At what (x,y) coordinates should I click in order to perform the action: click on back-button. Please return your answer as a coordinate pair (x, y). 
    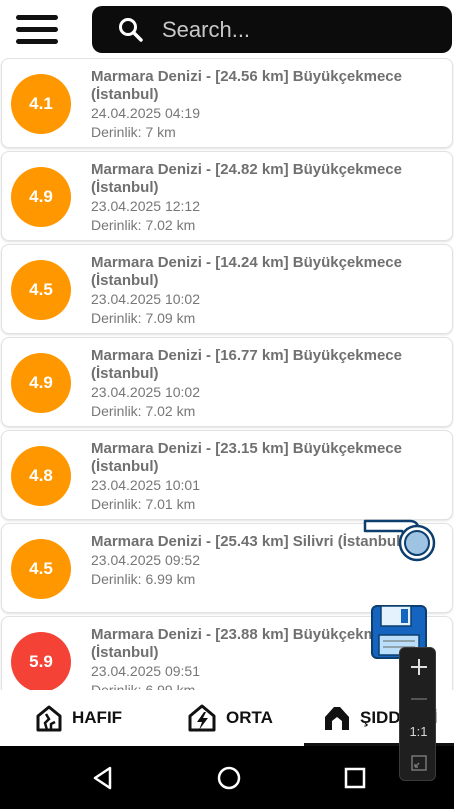
    Looking at the image, I should click on (103, 778).